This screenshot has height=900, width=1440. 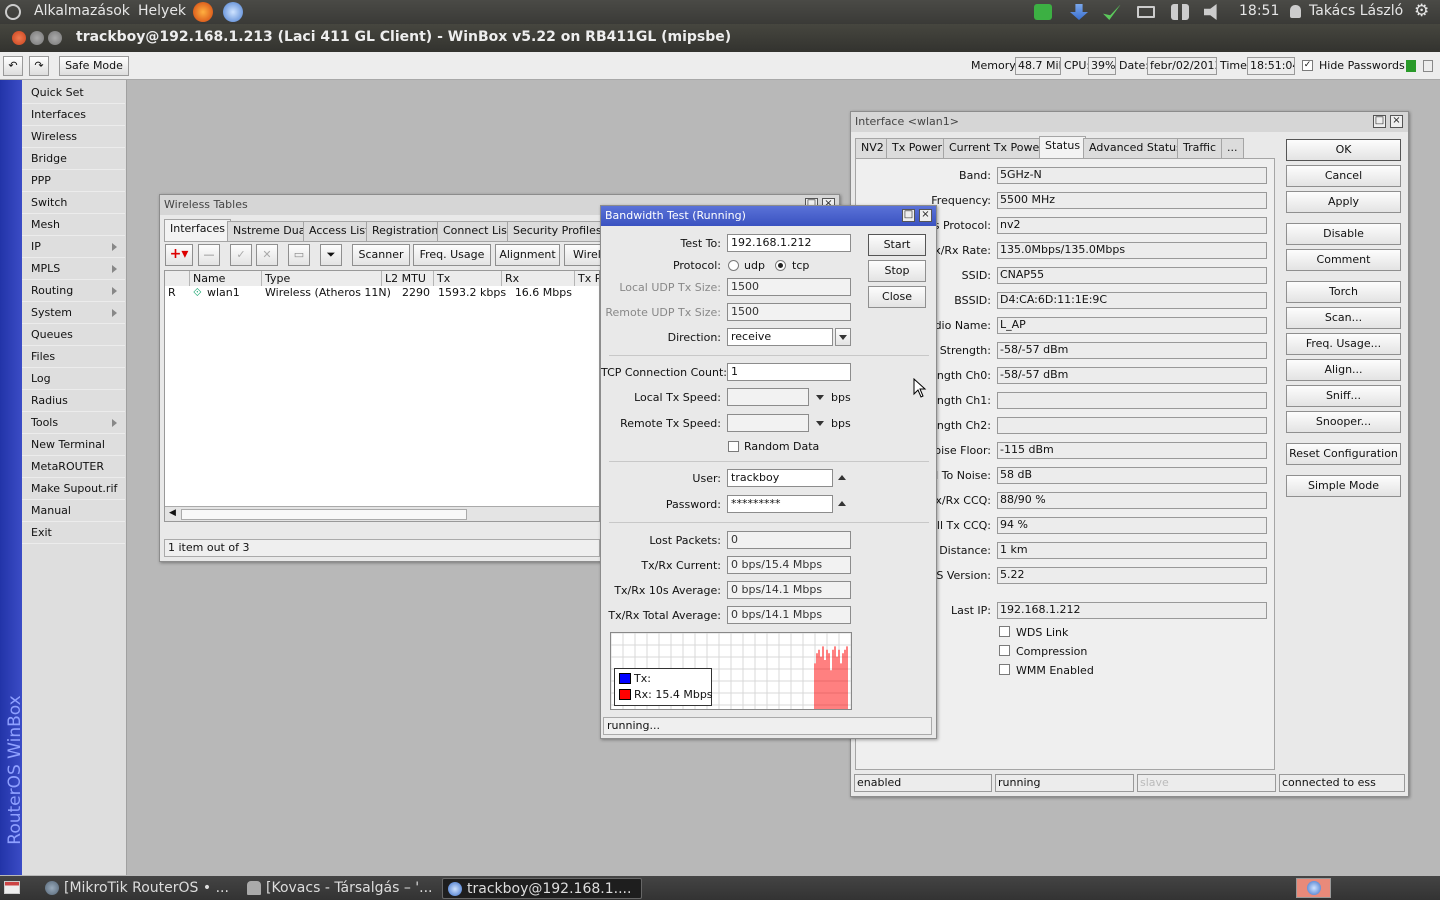 I want to click on minimize-window-icon, so click(x=37, y=38).